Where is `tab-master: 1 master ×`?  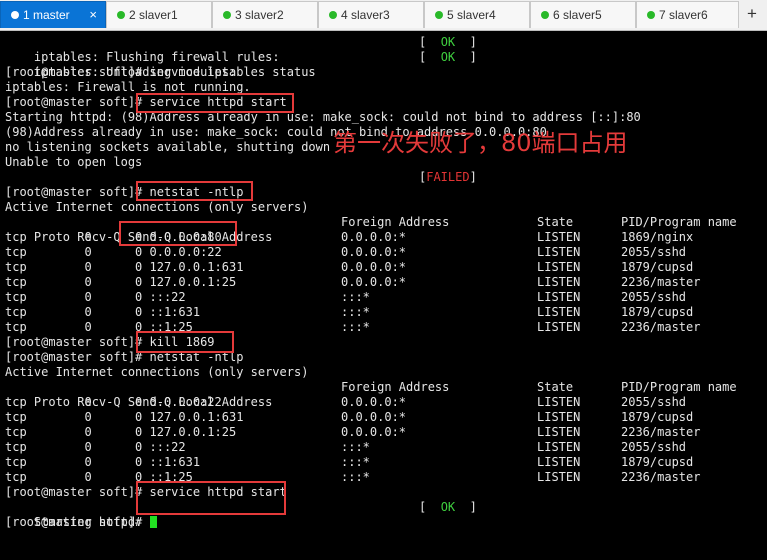
tab-master: 1 master × is located at coordinates (53, 14).